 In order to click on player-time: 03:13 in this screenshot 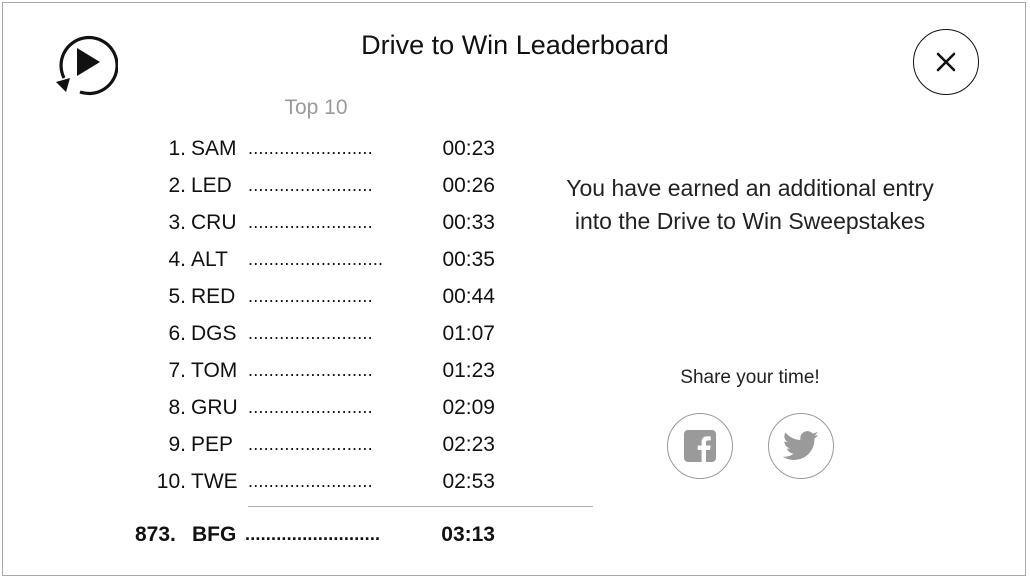, I will do `click(468, 534)`.